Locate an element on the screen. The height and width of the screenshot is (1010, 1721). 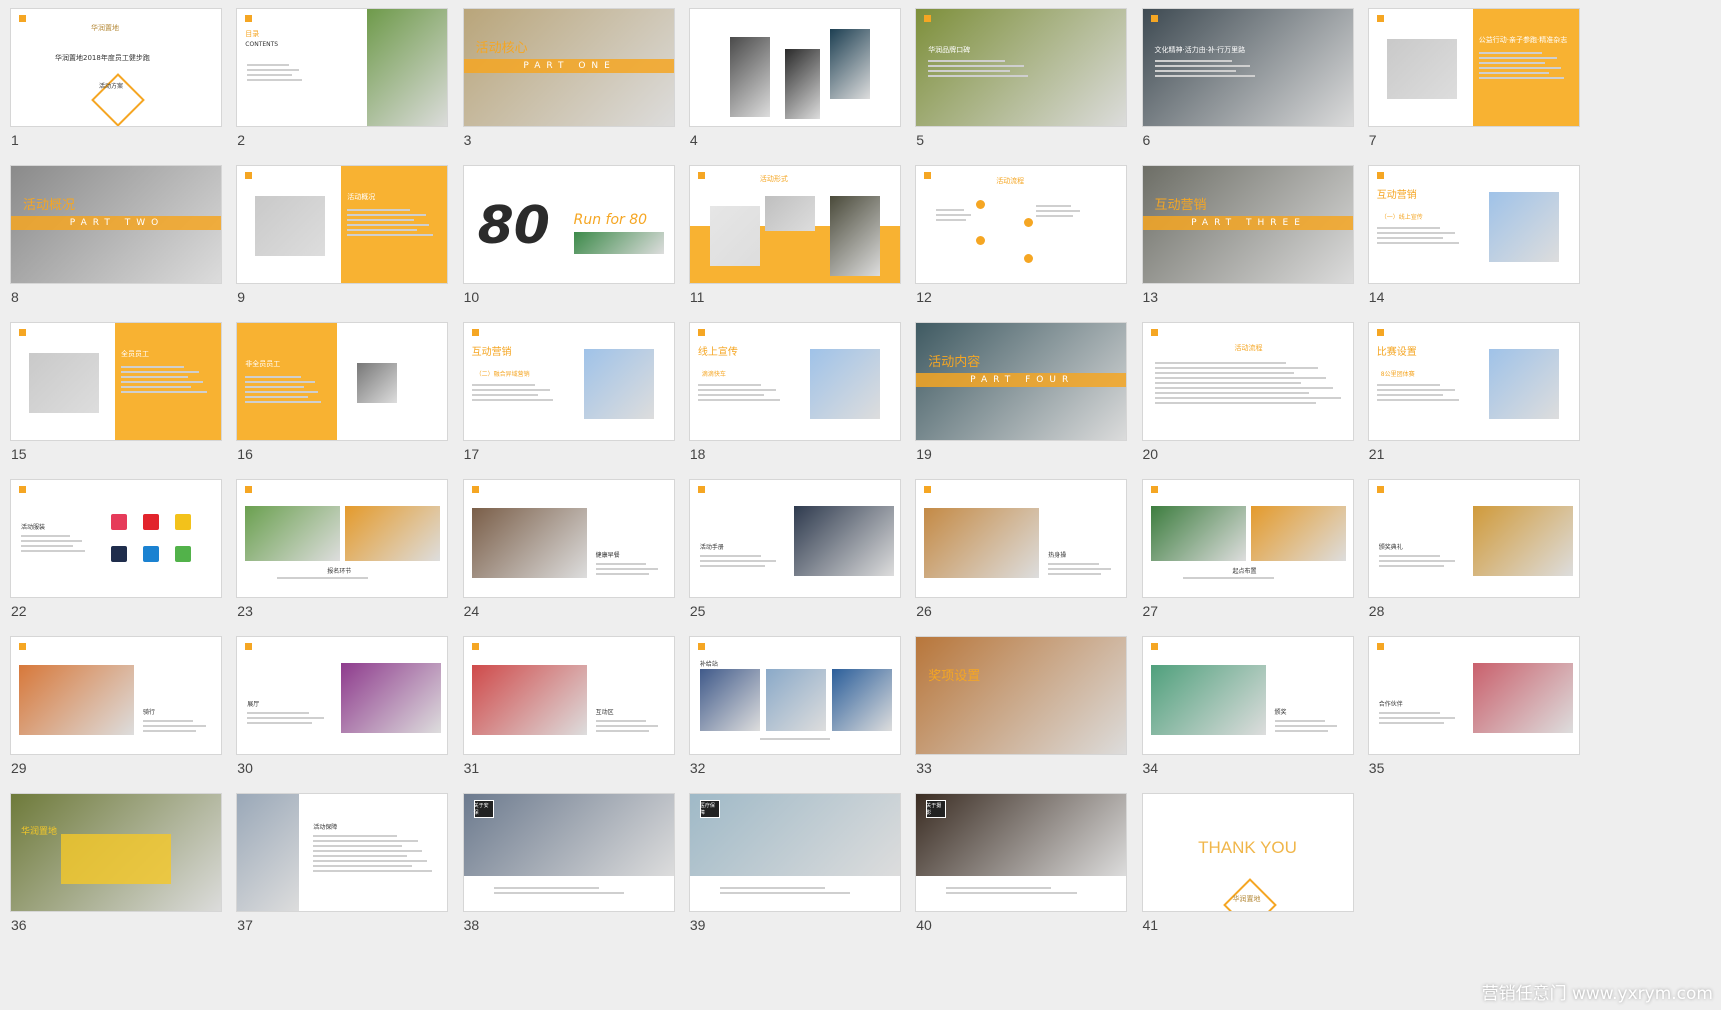
slide-thumbnail: 公益行动·亲子参跑·精准杂志 is located at coordinates (1473, 67).